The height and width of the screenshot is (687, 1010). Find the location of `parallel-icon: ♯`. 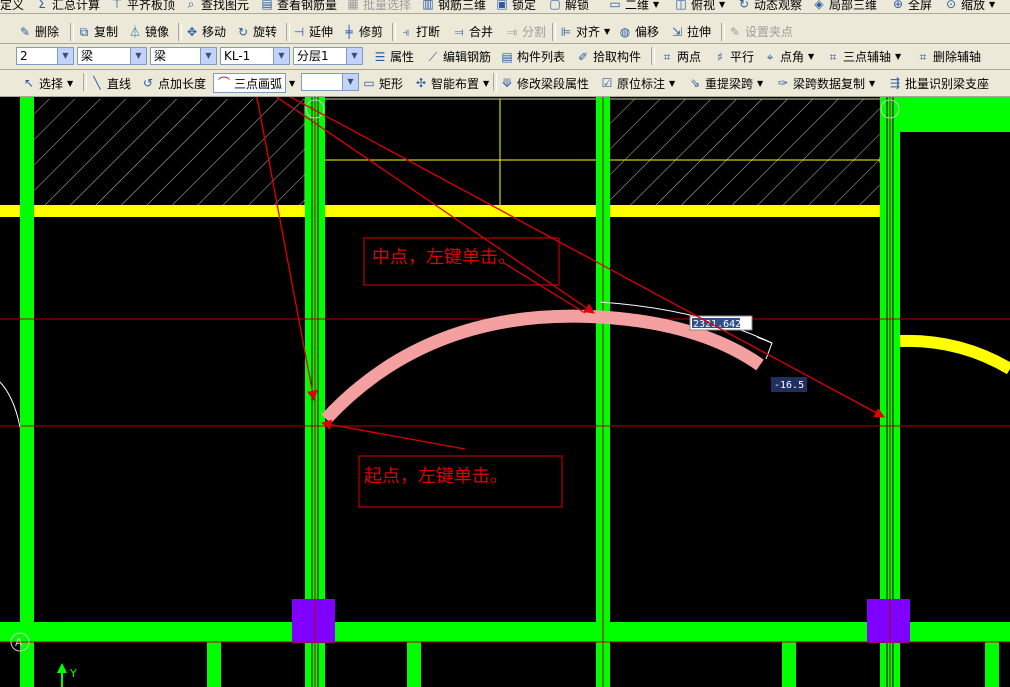

parallel-icon: ♯ is located at coordinates (720, 56).